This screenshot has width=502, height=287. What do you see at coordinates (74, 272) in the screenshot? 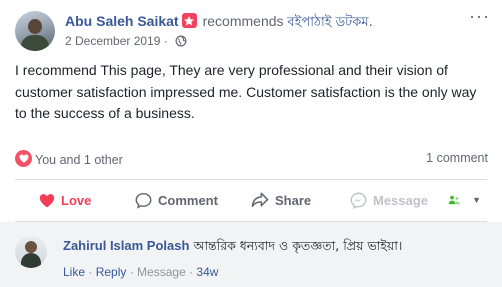
I see `comment-like-button: Like` at bounding box center [74, 272].